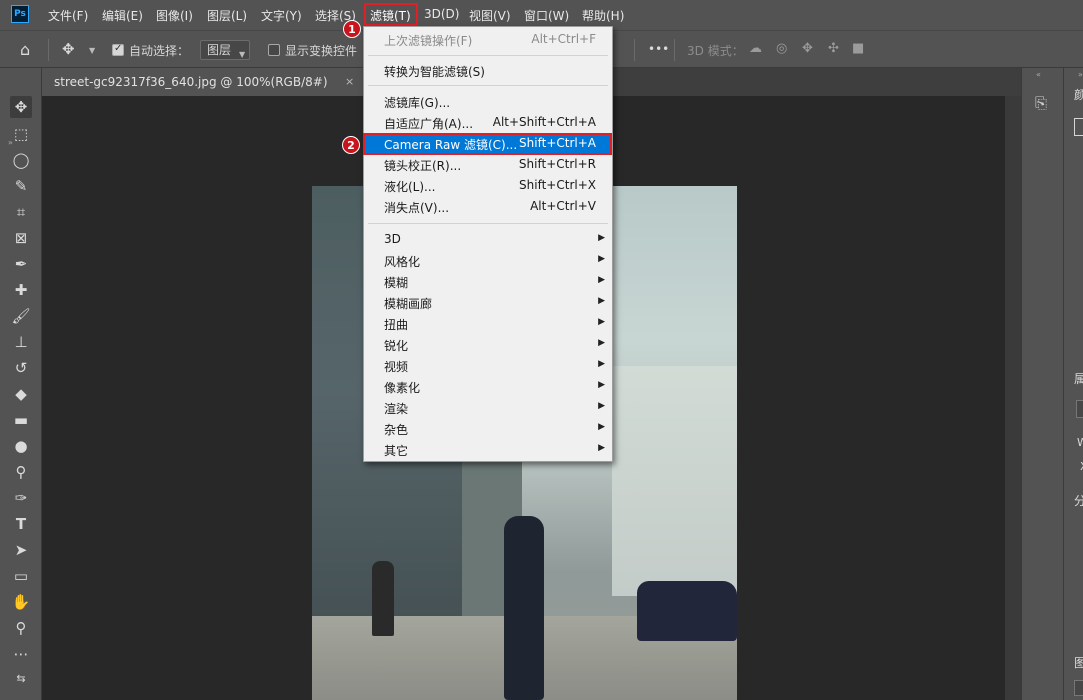  I want to click on menu-item-render: 渲染 ▶, so click(488, 407).